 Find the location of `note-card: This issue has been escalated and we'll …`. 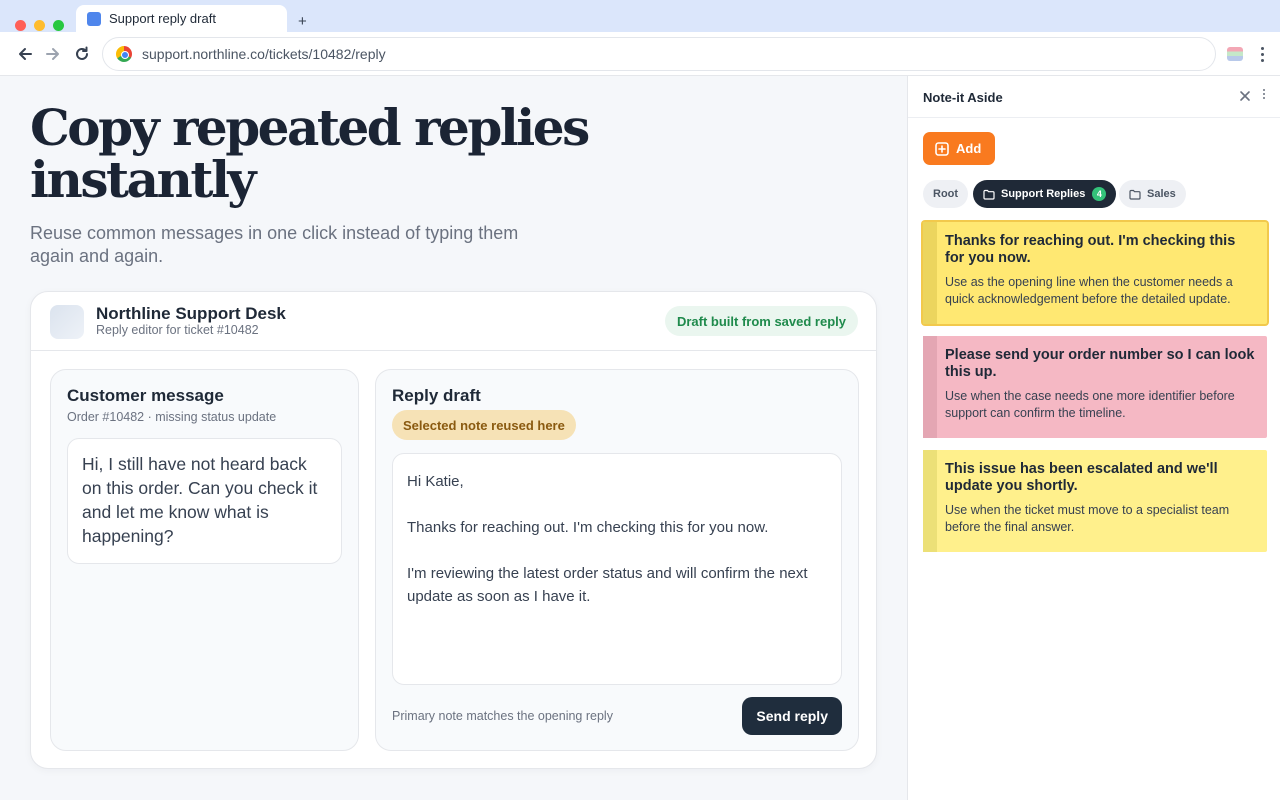

note-card: This issue has been escalated and we'll … is located at coordinates (1095, 501).